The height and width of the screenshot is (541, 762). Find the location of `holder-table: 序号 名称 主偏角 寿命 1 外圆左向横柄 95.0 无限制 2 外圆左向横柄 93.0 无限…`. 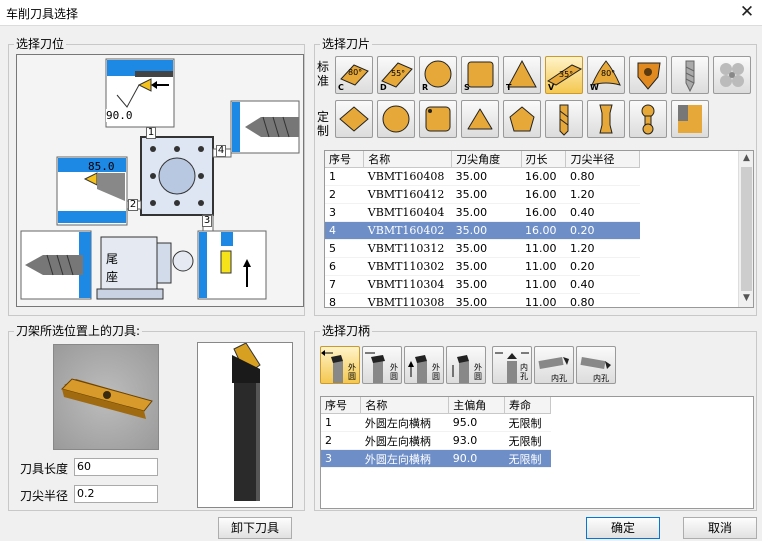

holder-table: 序号 名称 主偏角 寿命 1 外圆左向横柄 95.0 无限制 2 外圆左向横柄 93.0 无限… is located at coordinates (436, 432).